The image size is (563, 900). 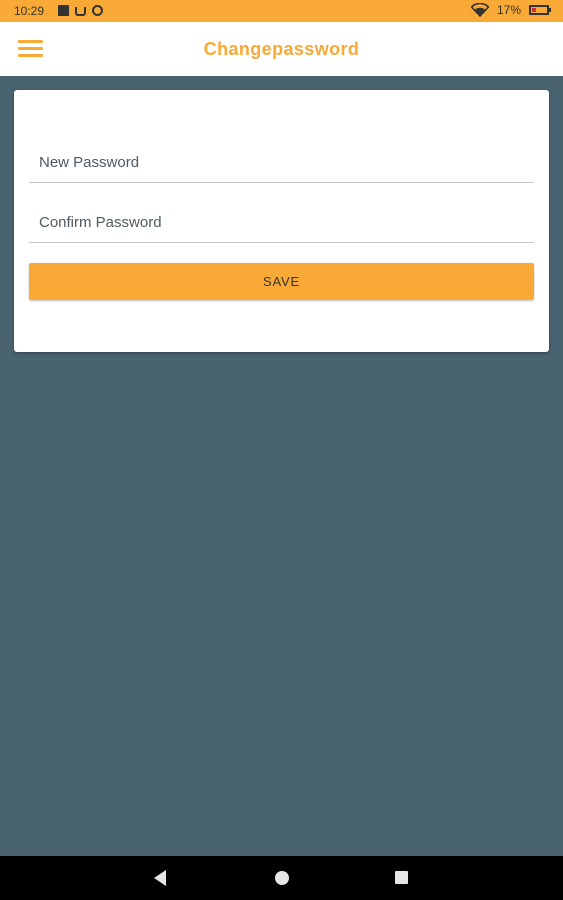 What do you see at coordinates (540, 10) in the screenshot?
I see `battery-low-icon` at bounding box center [540, 10].